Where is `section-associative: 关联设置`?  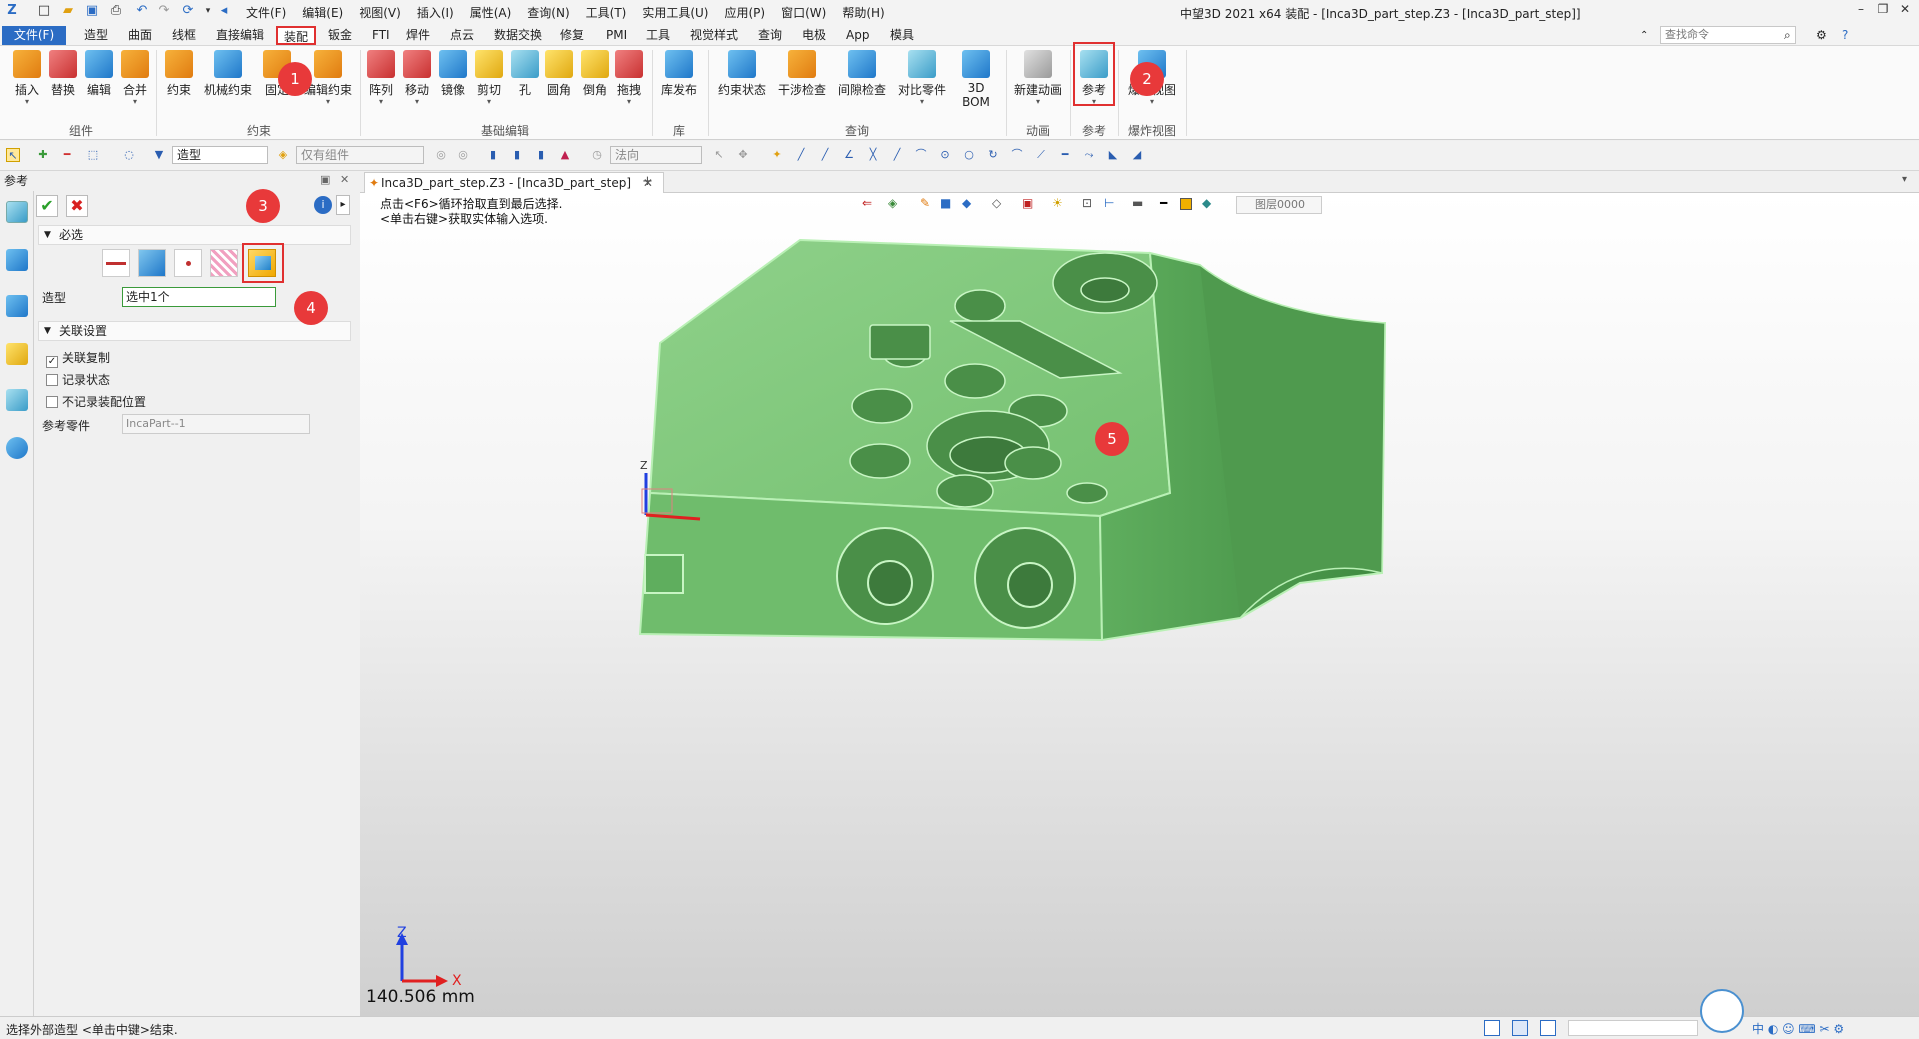 section-associative: 关联设置 is located at coordinates (194, 331).